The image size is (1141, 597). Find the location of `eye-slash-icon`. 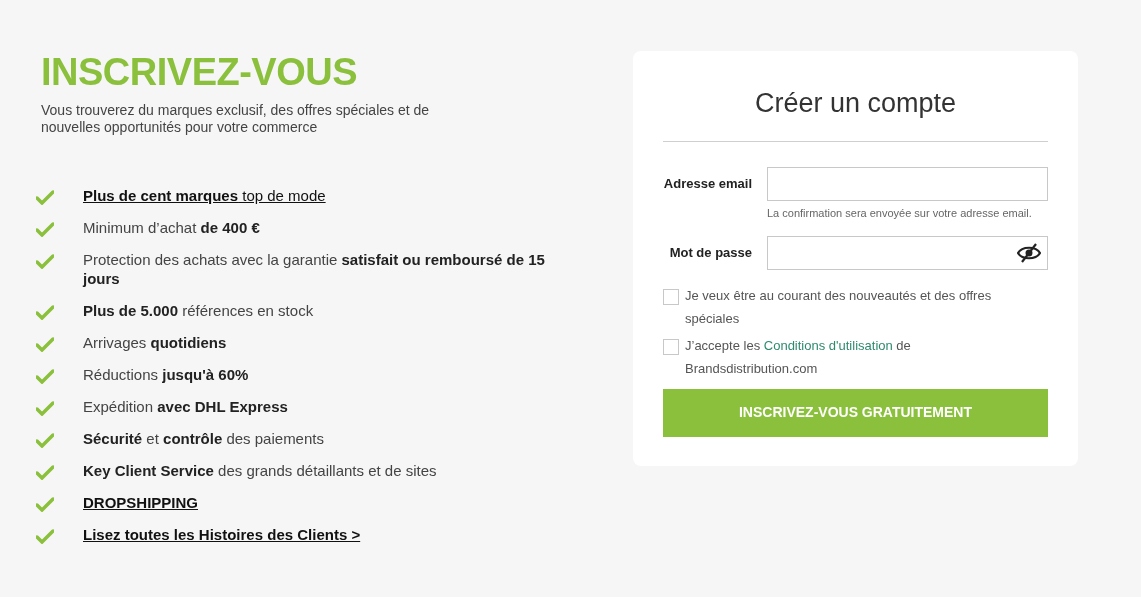

eye-slash-icon is located at coordinates (1029, 252).